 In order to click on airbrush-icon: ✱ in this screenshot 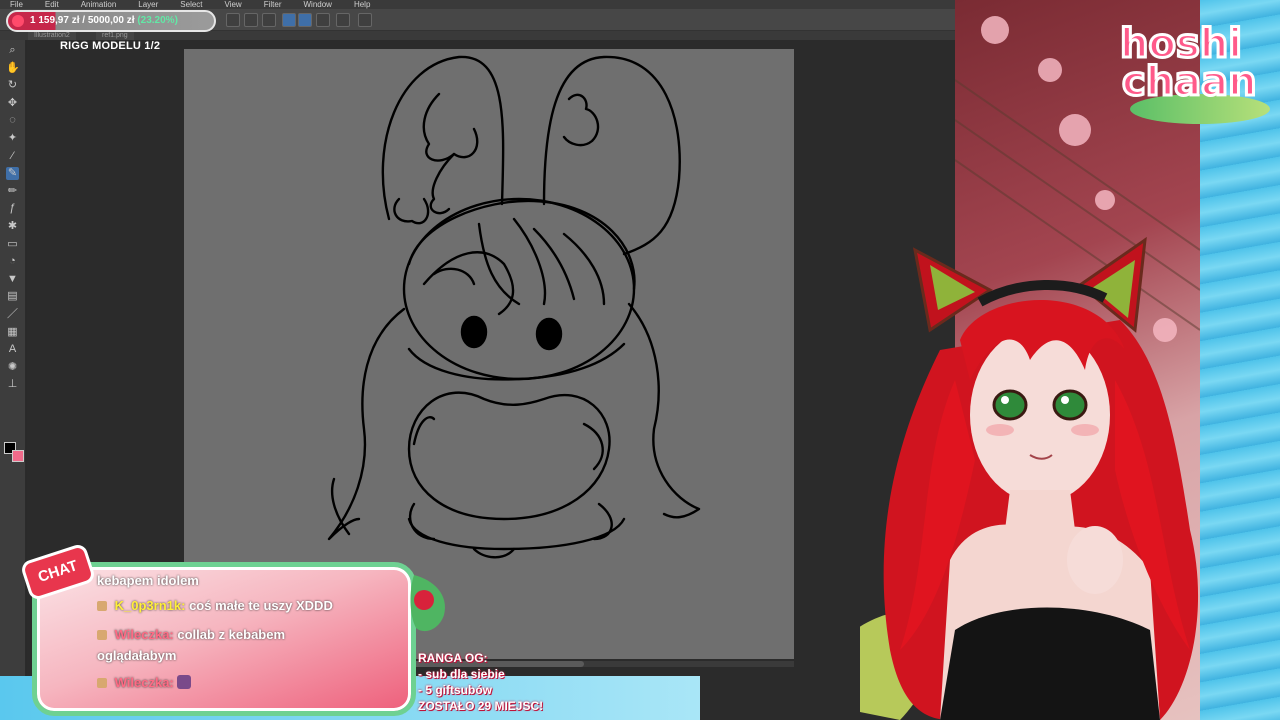, I will do `click(12, 226)`.